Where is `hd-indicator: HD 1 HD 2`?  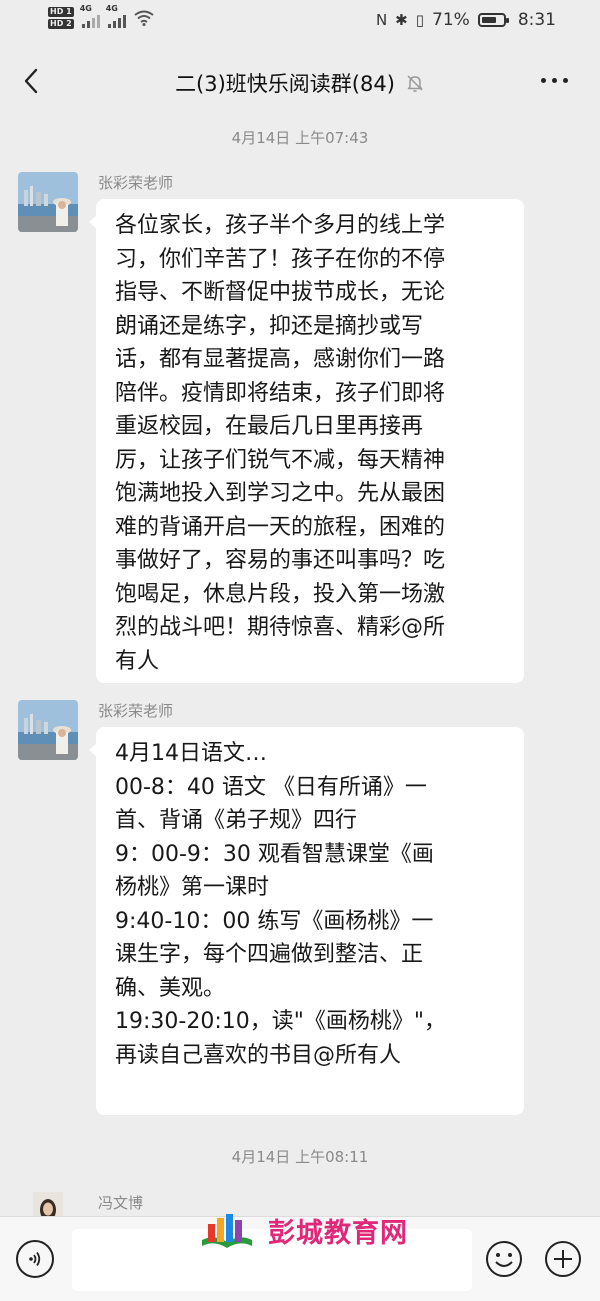 hd-indicator: HD 1 HD 2 is located at coordinates (61, 18).